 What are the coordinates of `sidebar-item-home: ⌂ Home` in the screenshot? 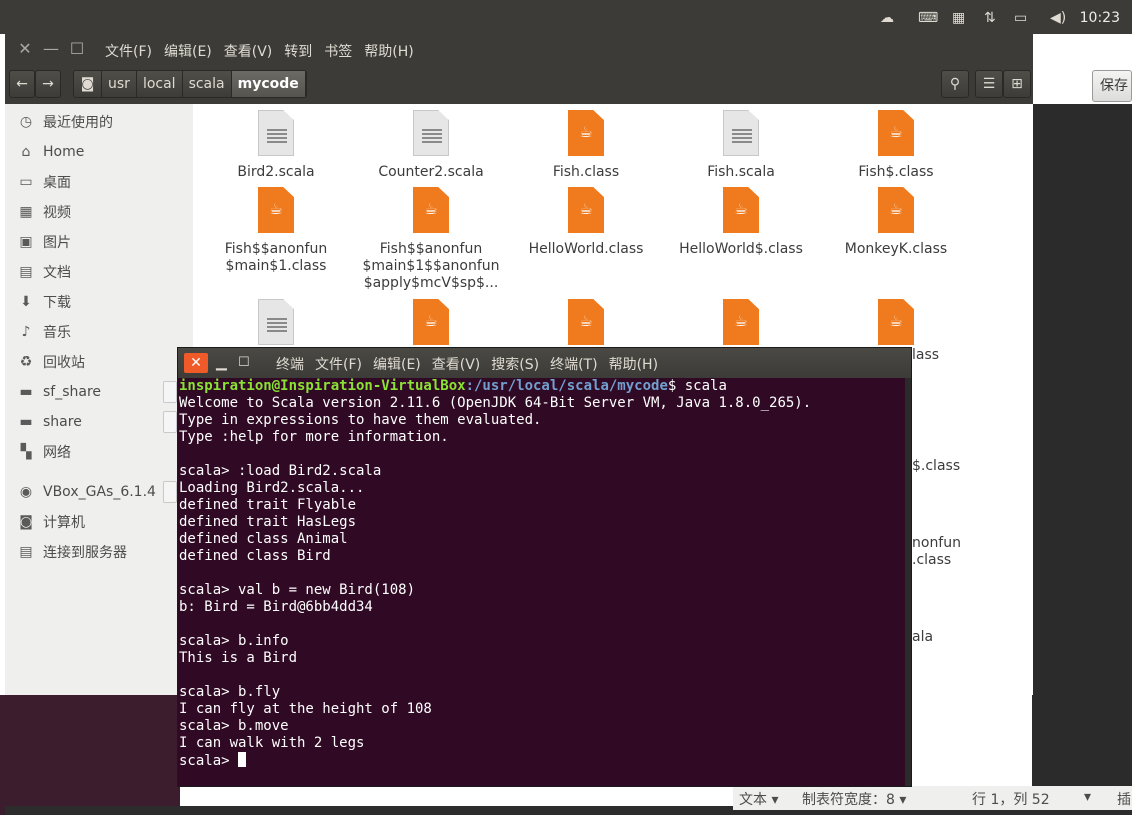 It's located at (99, 152).